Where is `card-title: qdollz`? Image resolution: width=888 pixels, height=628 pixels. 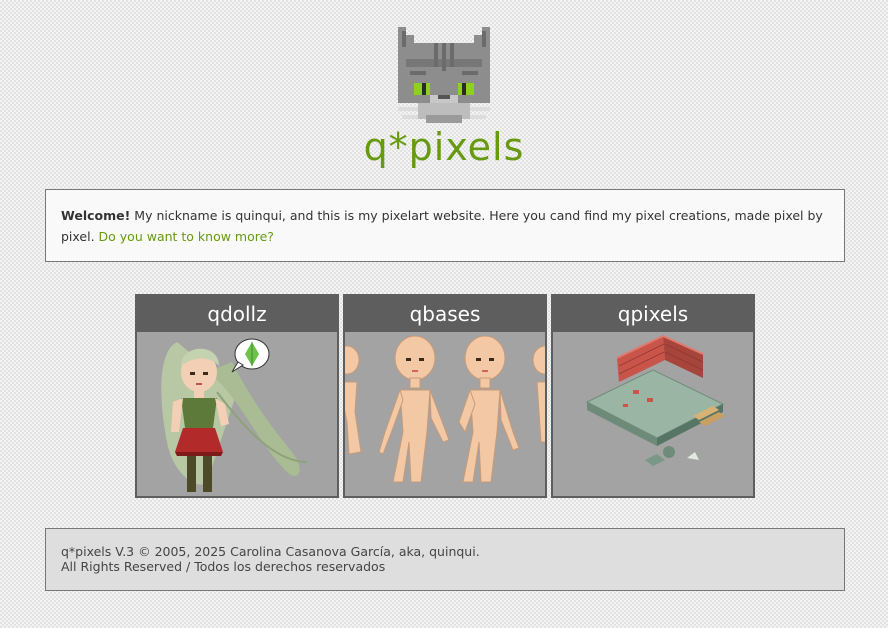 card-title: qdollz is located at coordinates (237, 314).